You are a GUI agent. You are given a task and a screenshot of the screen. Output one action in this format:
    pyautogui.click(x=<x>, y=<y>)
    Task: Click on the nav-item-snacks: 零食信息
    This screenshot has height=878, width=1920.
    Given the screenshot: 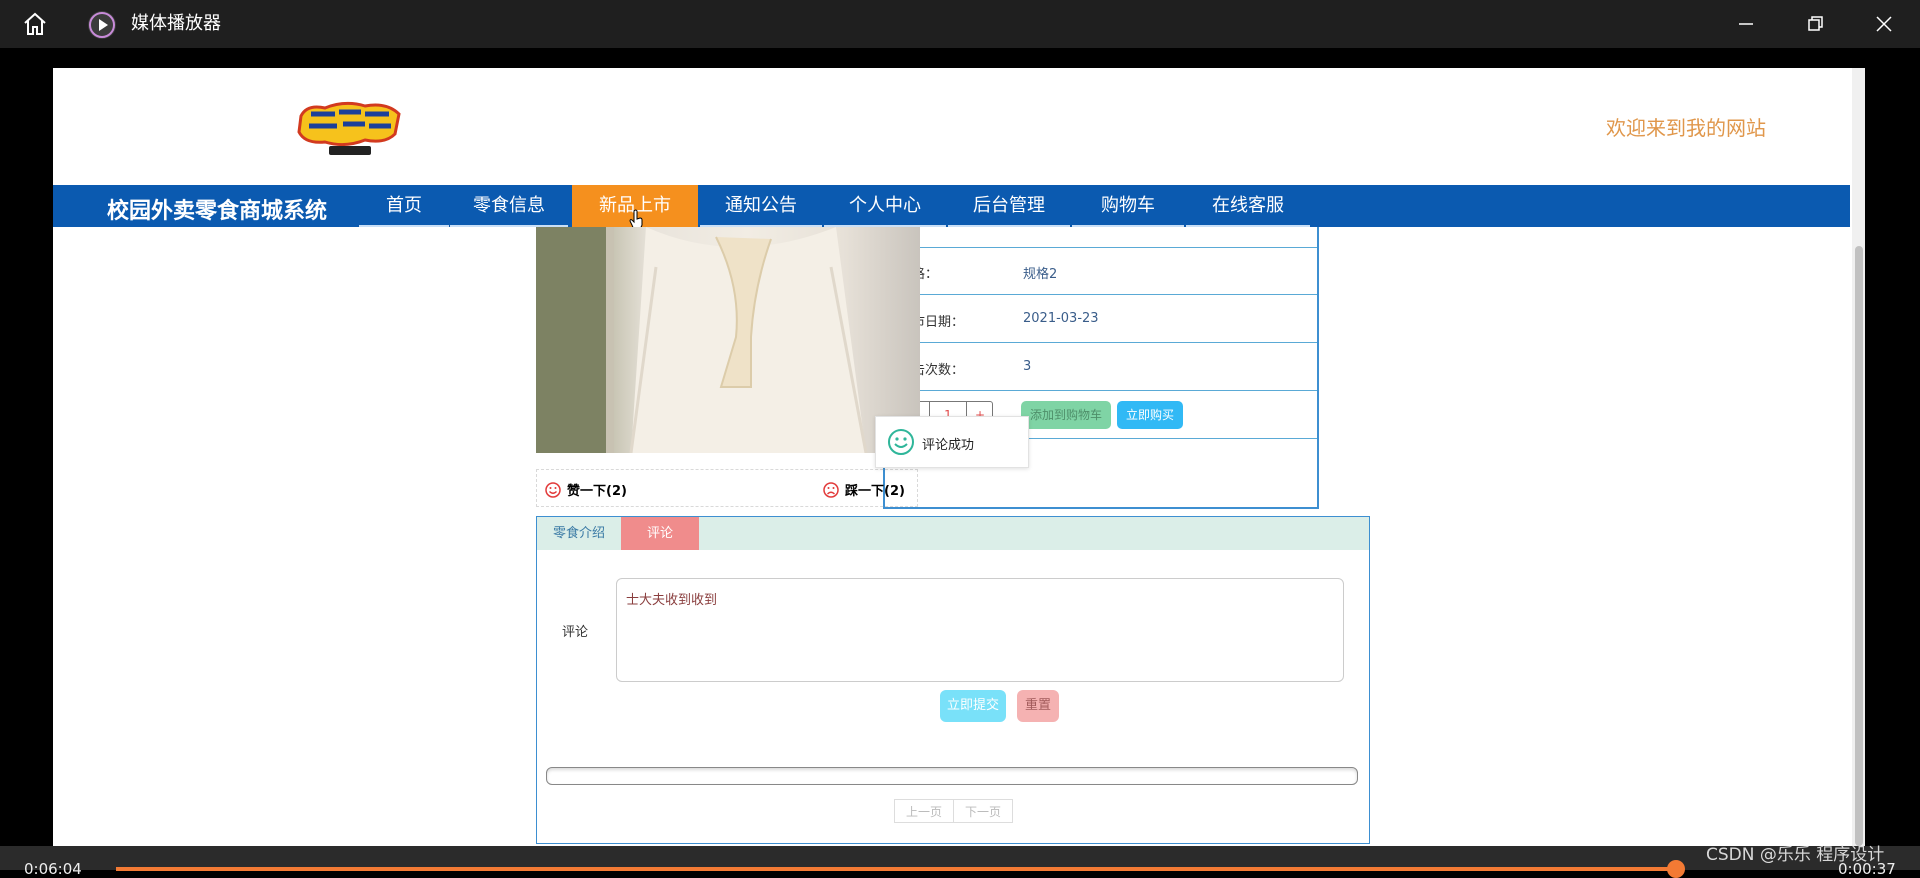 What is the action you would take?
    pyautogui.click(x=509, y=206)
    